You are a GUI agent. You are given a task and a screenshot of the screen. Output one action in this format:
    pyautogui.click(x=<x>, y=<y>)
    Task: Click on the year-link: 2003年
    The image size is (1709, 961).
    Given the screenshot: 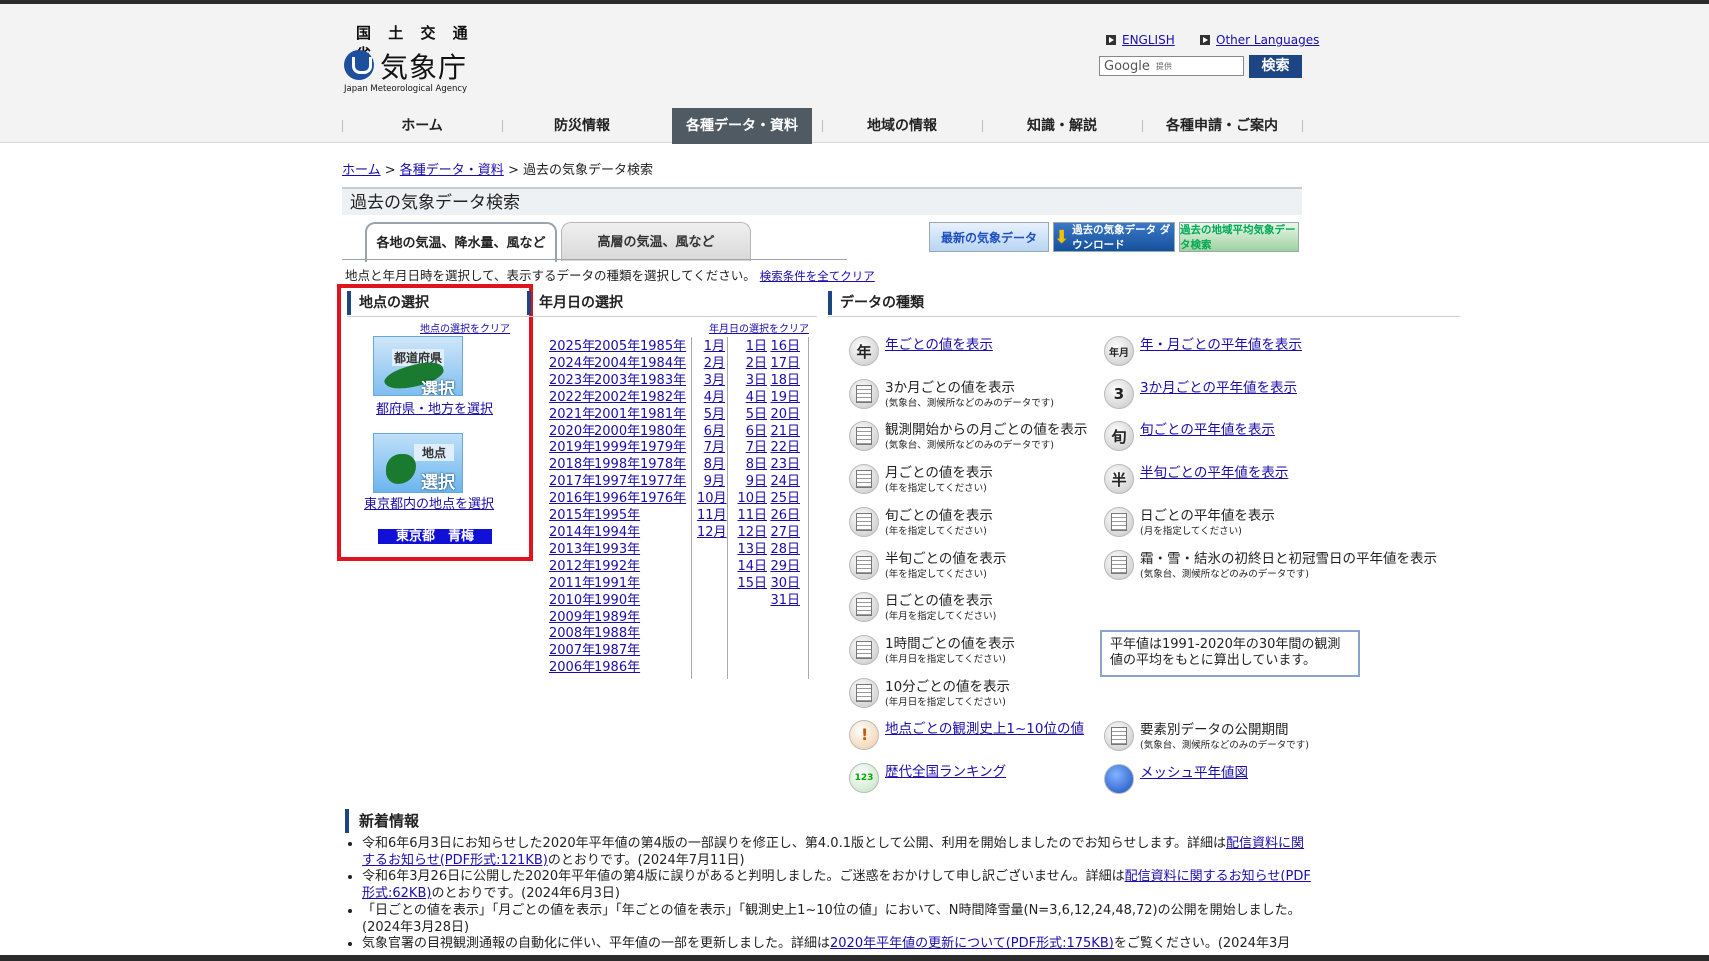 What is the action you would take?
    pyautogui.click(x=617, y=381)
    